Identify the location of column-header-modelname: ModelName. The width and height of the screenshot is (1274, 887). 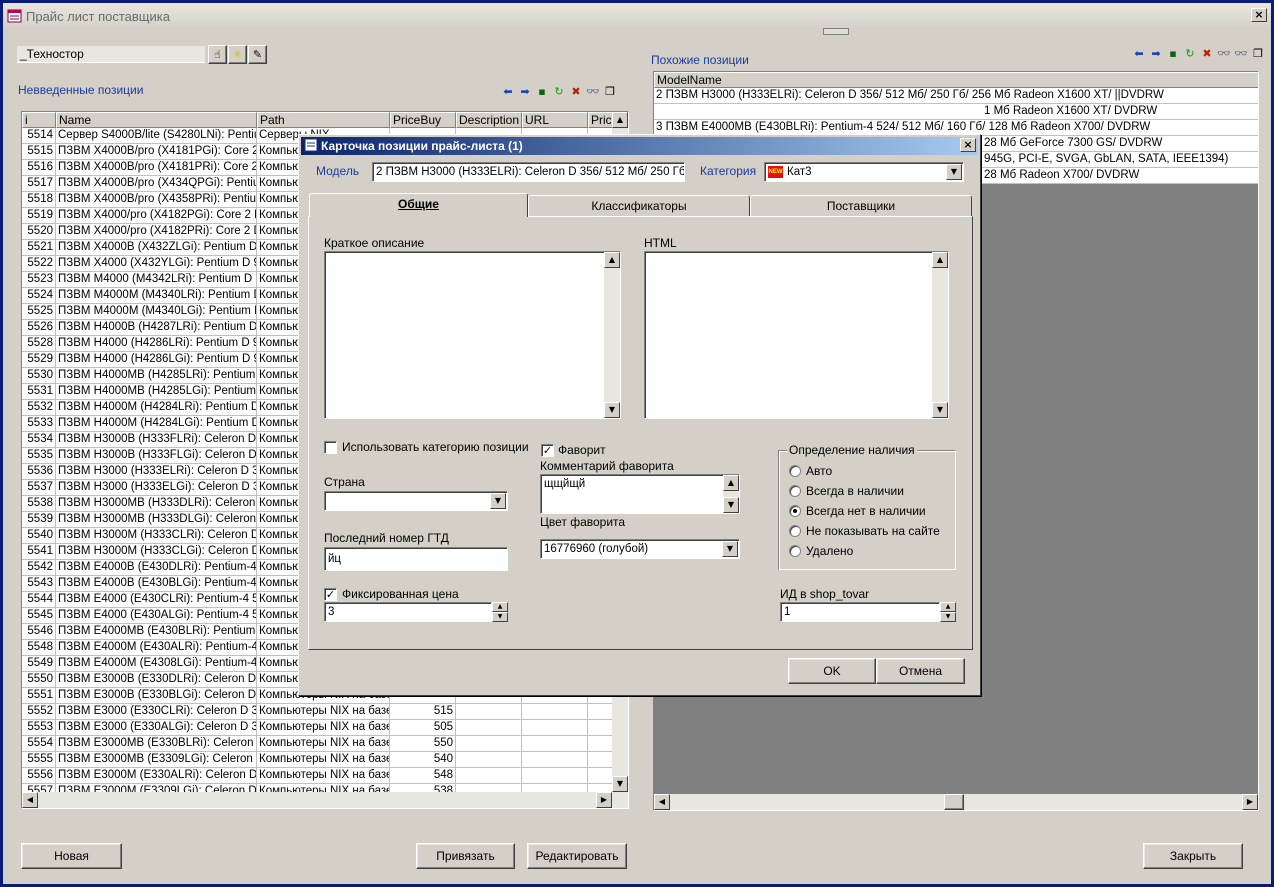
(956, 80).